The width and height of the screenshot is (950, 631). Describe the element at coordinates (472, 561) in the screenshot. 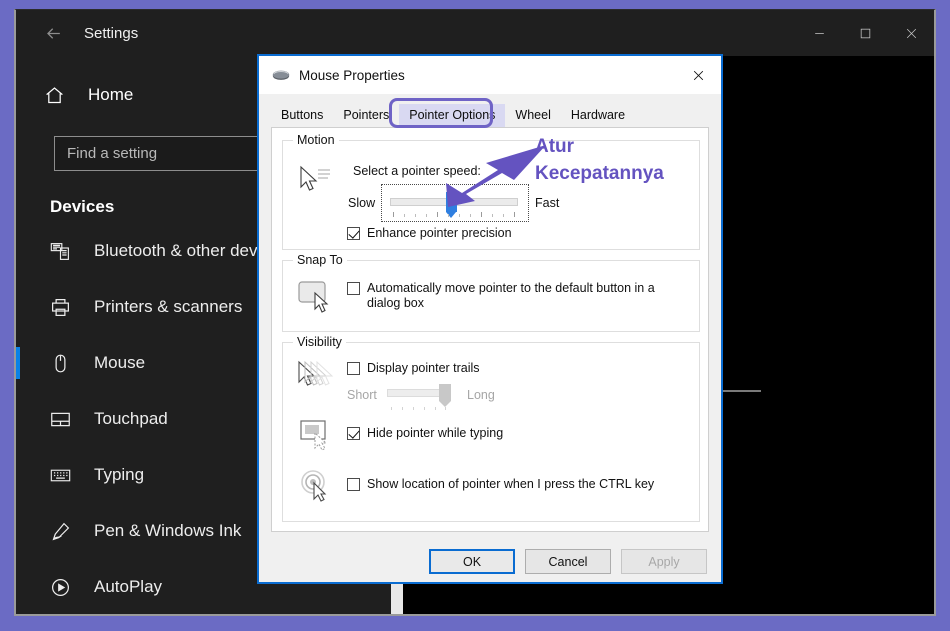

I see `ok-button: OK` at that location.